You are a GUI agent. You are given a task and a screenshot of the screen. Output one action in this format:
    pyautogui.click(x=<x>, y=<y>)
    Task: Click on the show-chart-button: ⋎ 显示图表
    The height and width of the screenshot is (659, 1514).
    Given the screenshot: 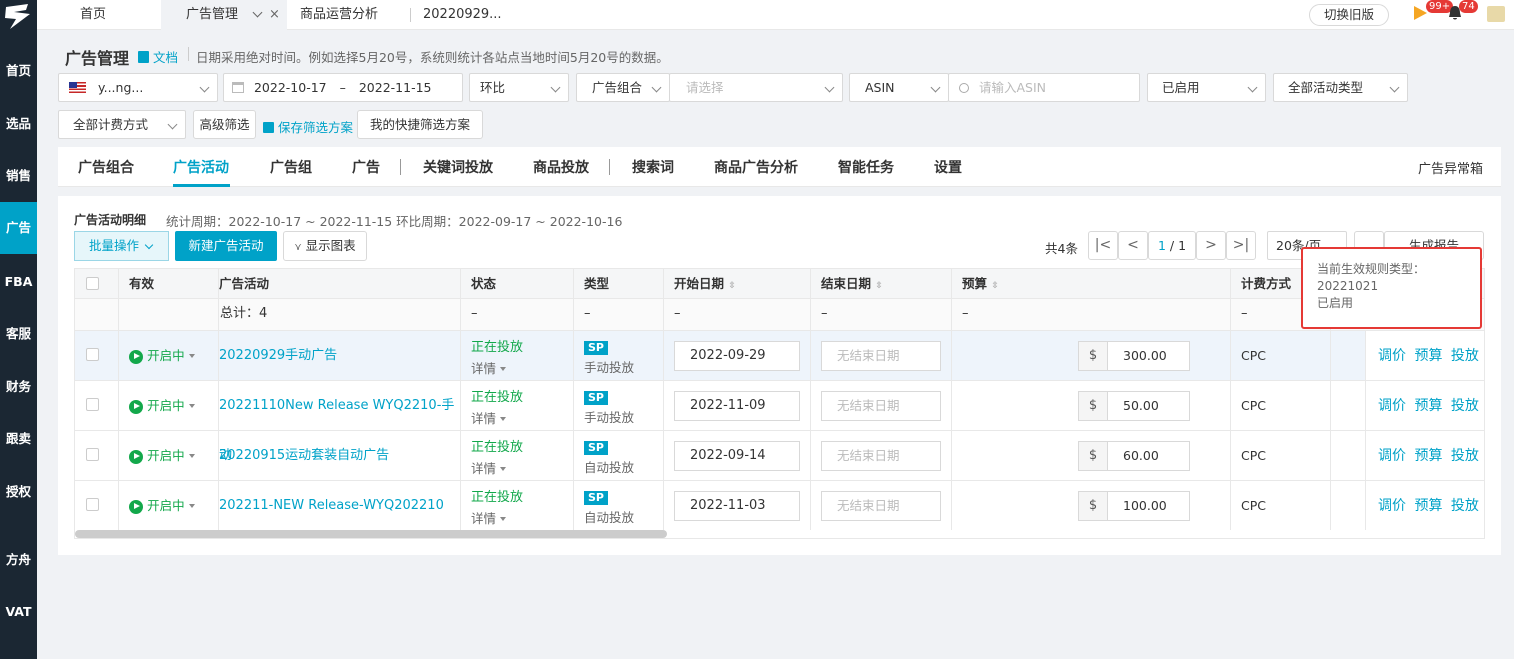 What is the action you would take?
    pyautogui.click(x=325, y=246)
    